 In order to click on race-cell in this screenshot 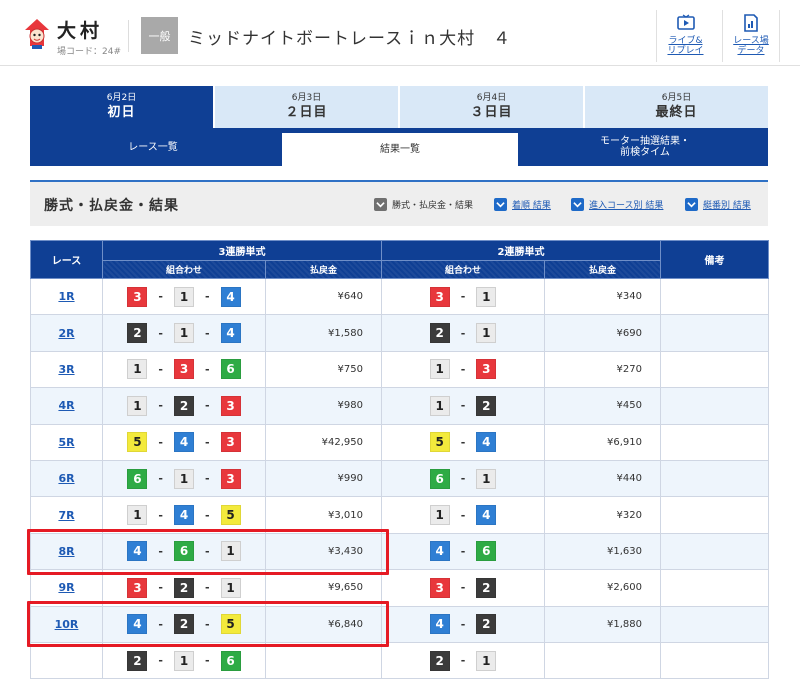, I will do `click(66, 660)`.